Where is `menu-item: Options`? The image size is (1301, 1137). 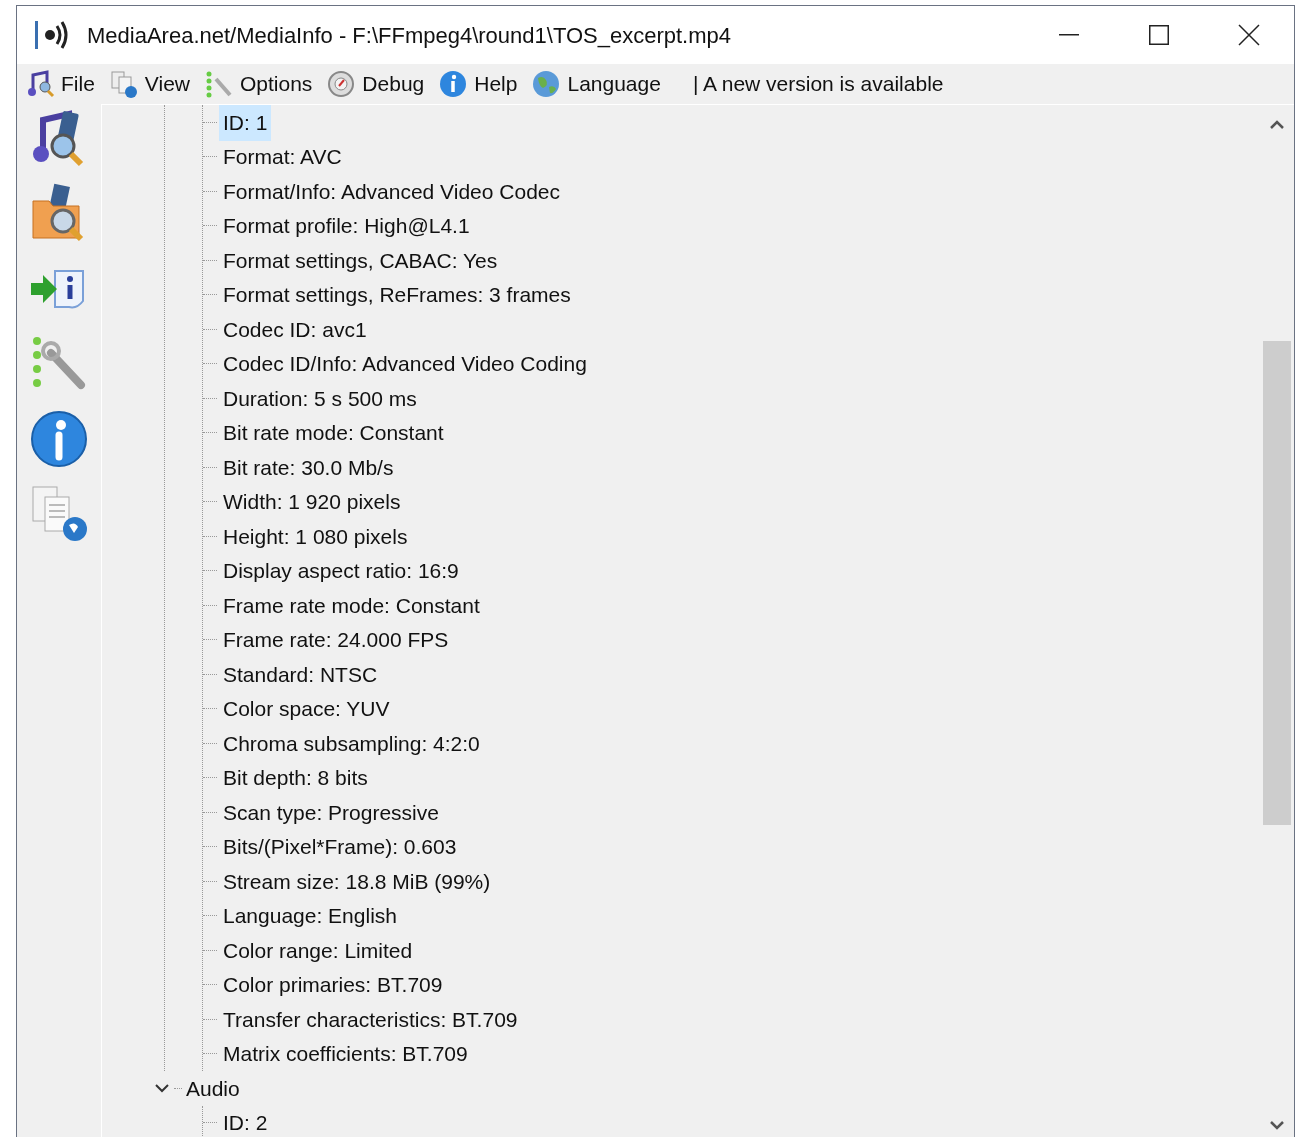
menu-item: Options is located at coordinates (258, 84).